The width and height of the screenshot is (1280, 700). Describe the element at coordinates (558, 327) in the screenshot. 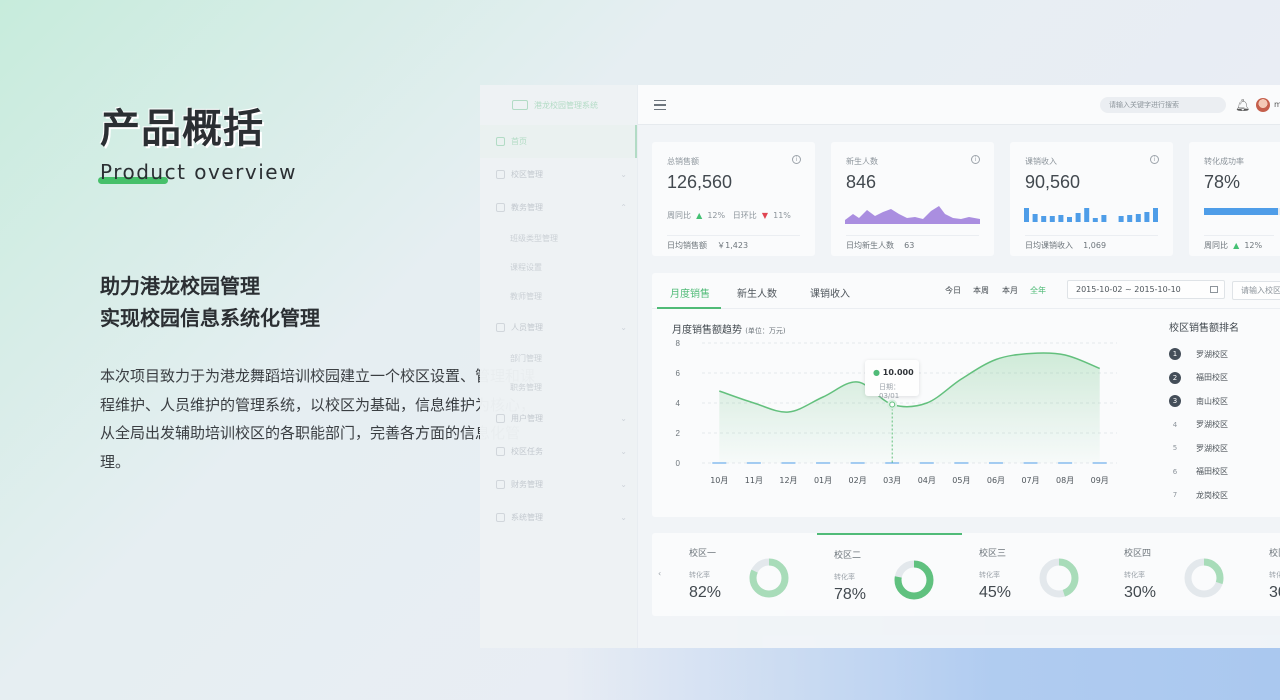

I see `sidebar-item: 人员管理 ⌄` at that location.